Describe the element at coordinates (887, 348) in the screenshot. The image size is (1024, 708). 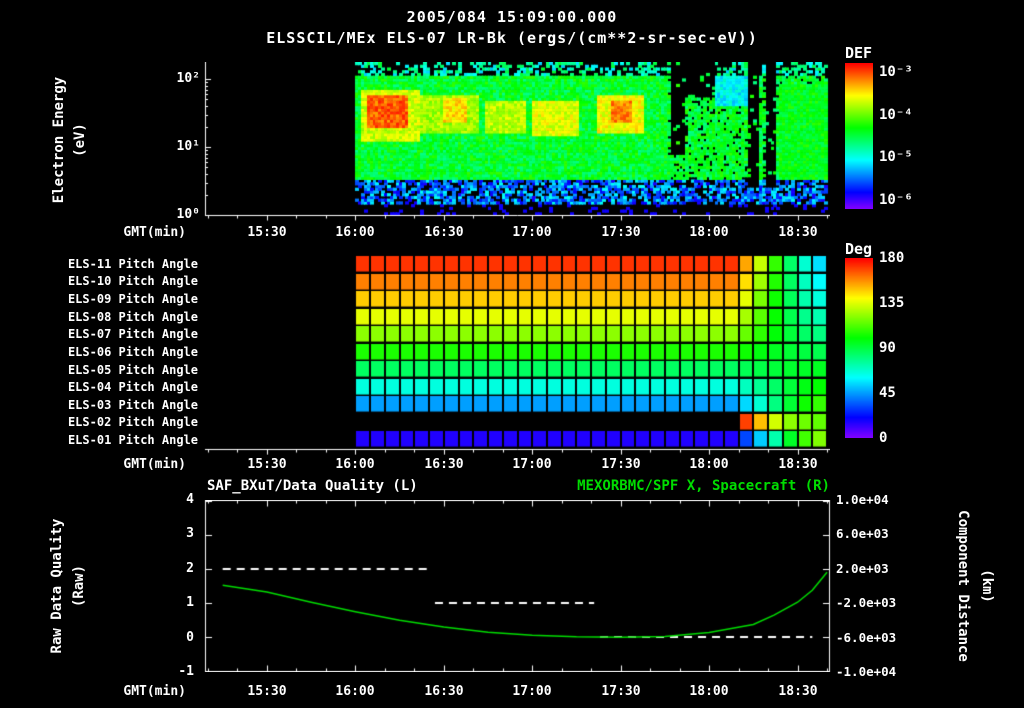
I see `colorbar-tick: 90` at that location.